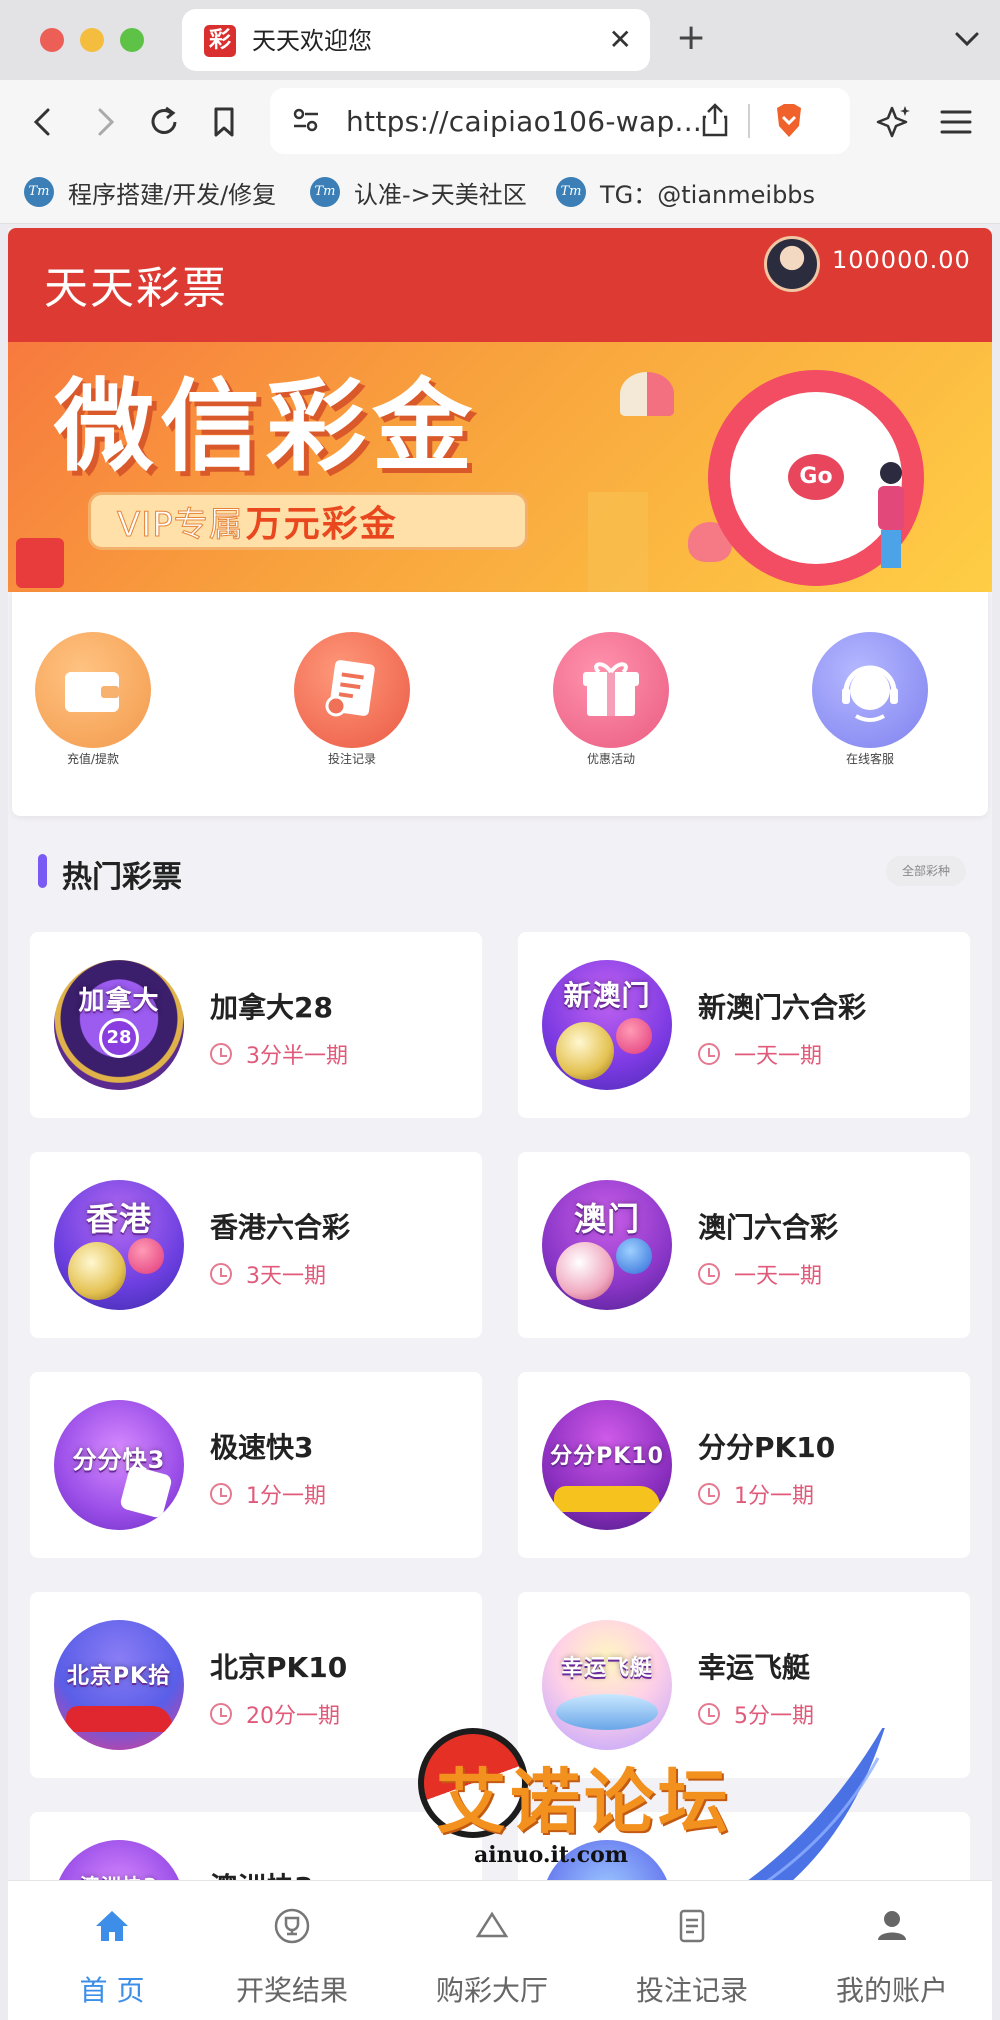 The width and height of the screenshot is (1000, 2020). What do you see at coordinates (92, 40) in the screenshot?
I see `window-minimize-button` at bounding box center [92, 40].